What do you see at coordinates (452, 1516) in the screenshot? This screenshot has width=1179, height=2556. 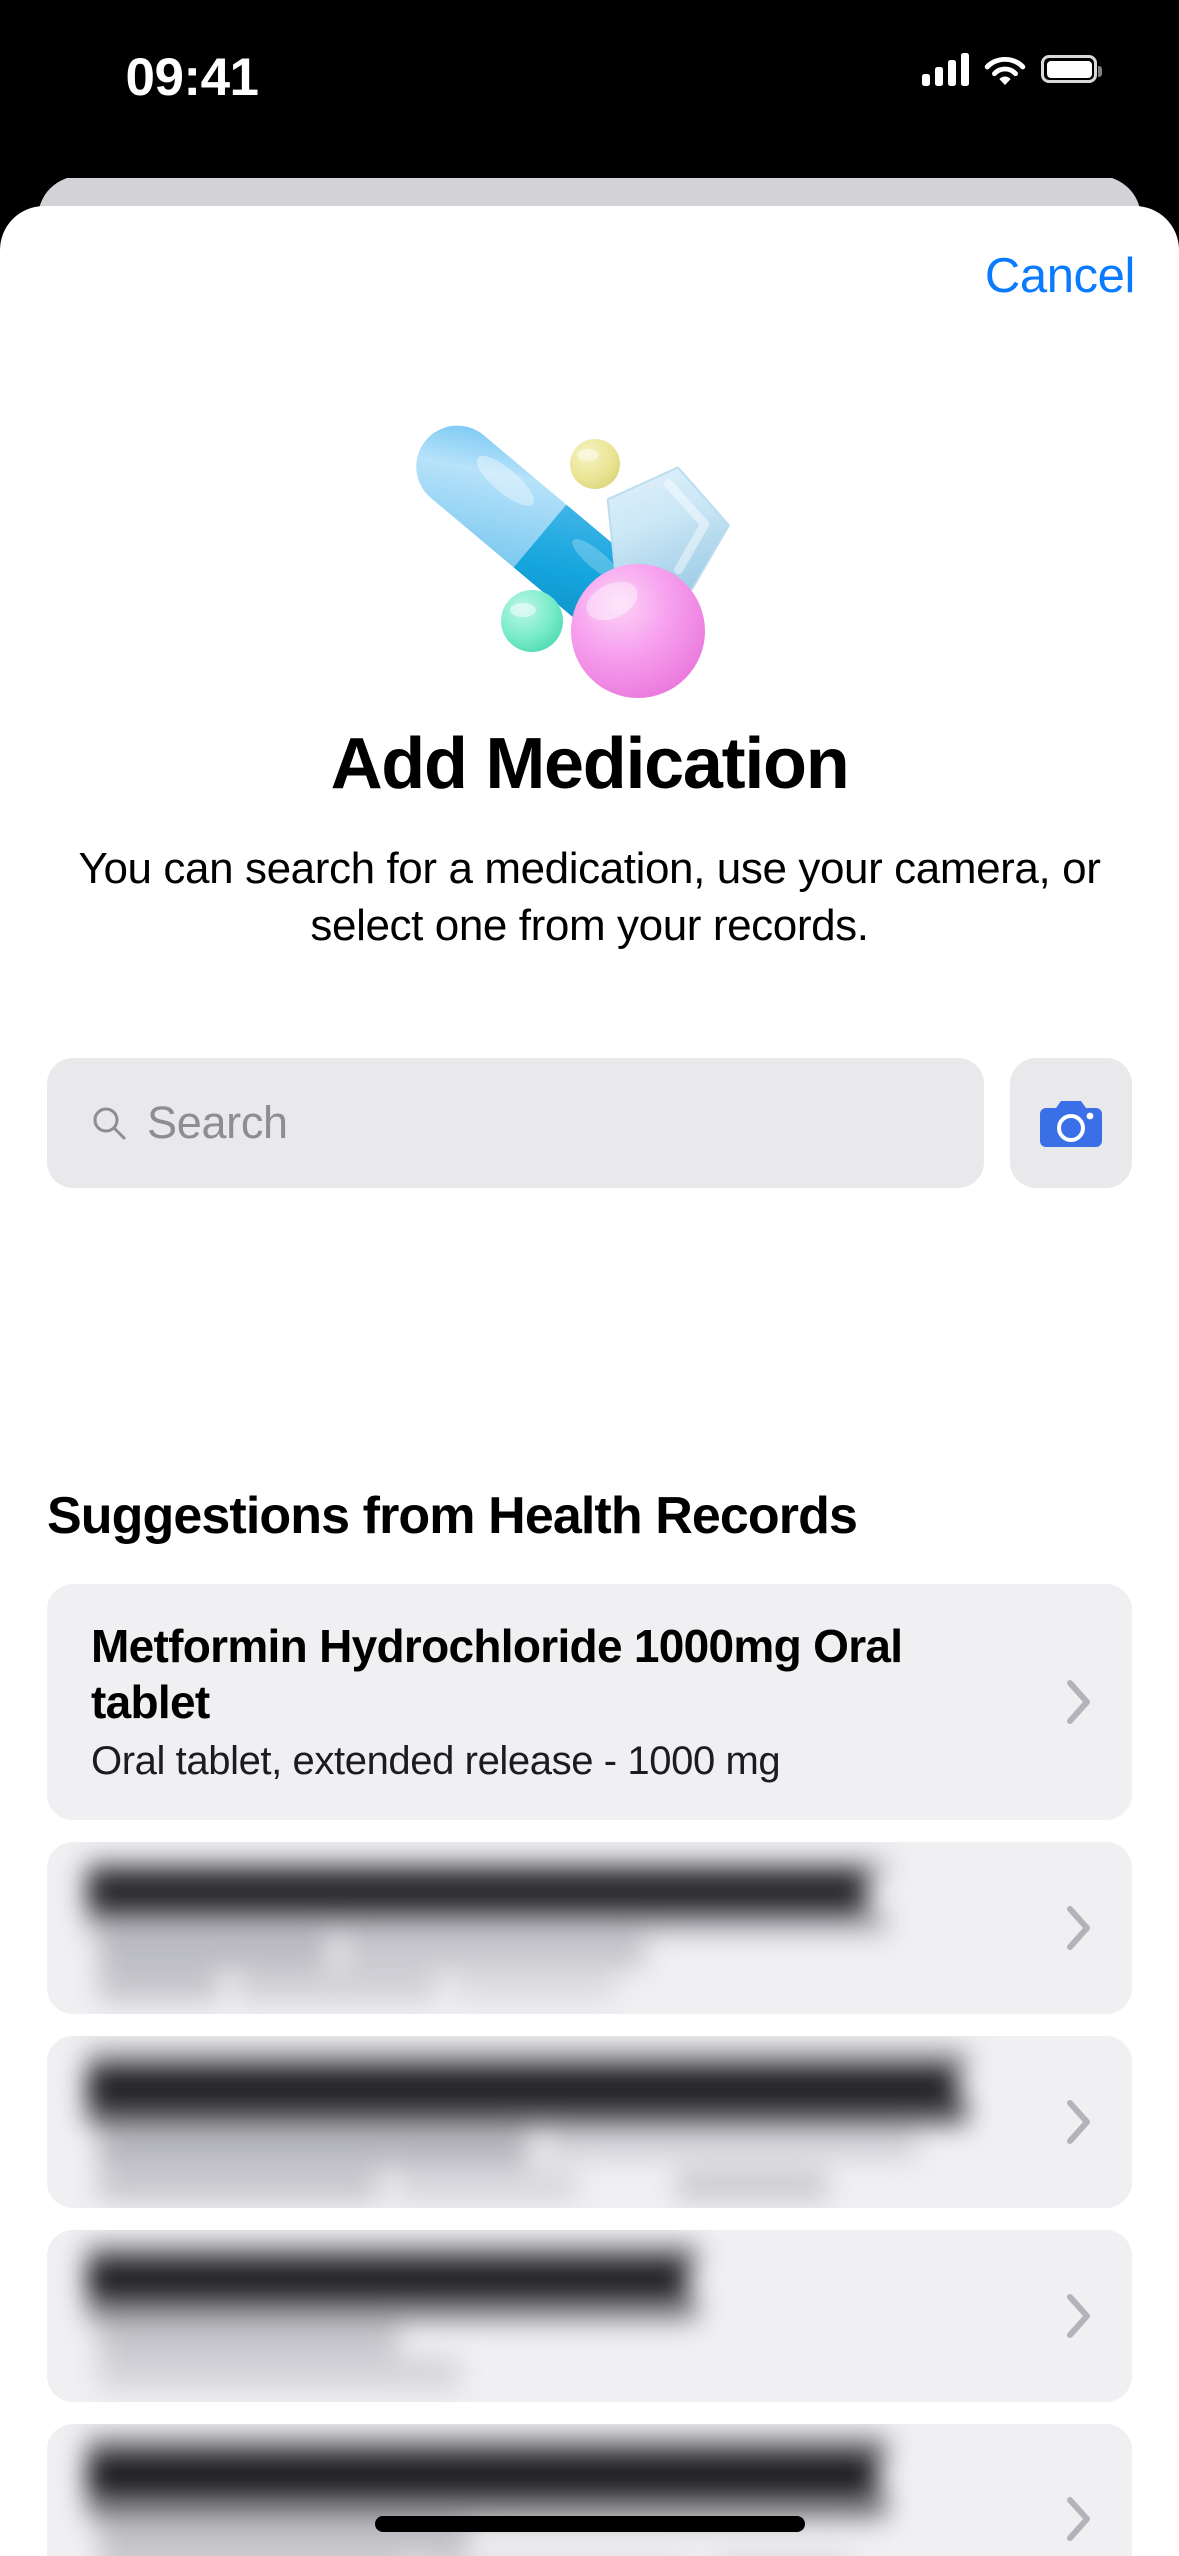 I see `suggestions-section-header: Suggestions from Health Records` at bounding box center [452, 1516].